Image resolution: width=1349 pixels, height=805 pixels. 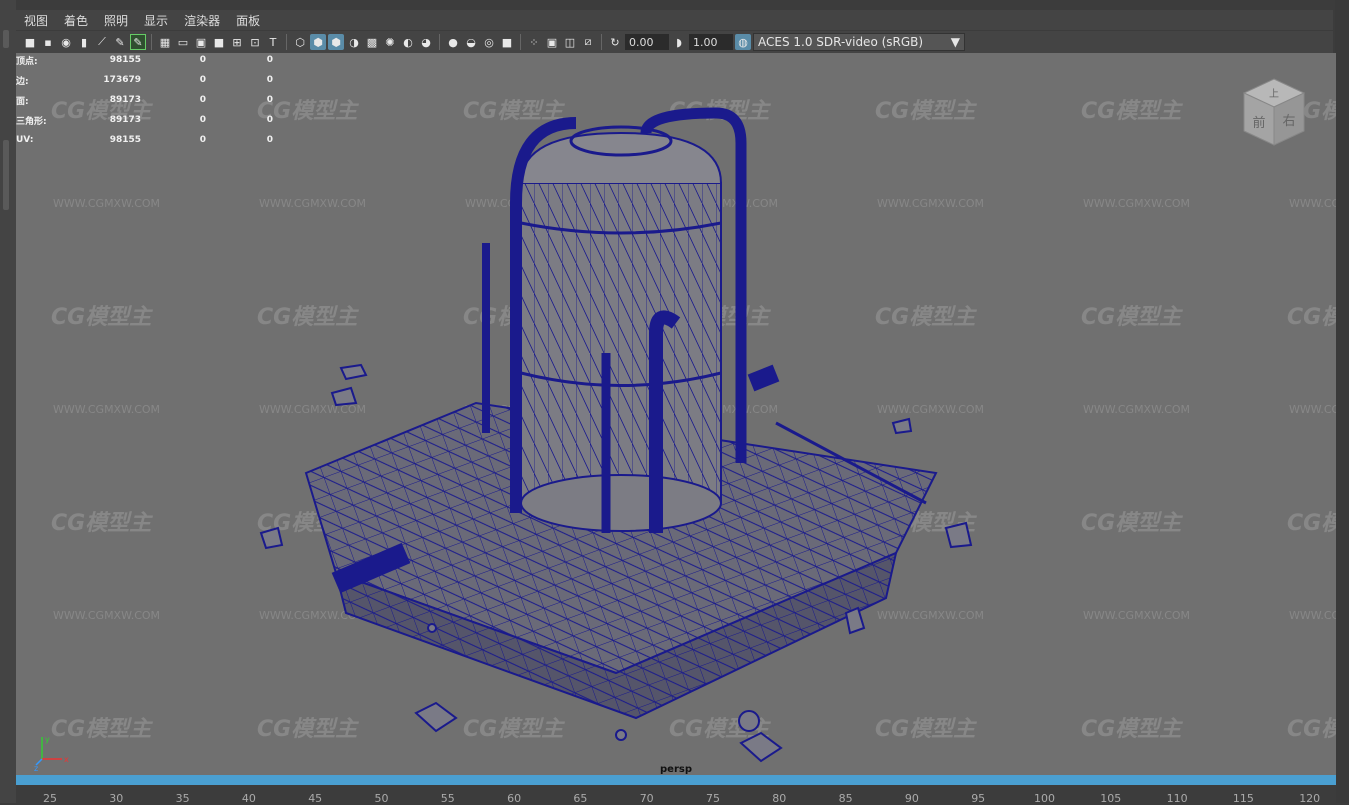 What do you see at coordinates (219, 42) in the screenshot?
I see `gate-mask-icon: ■` at bounding box center [219, 42].